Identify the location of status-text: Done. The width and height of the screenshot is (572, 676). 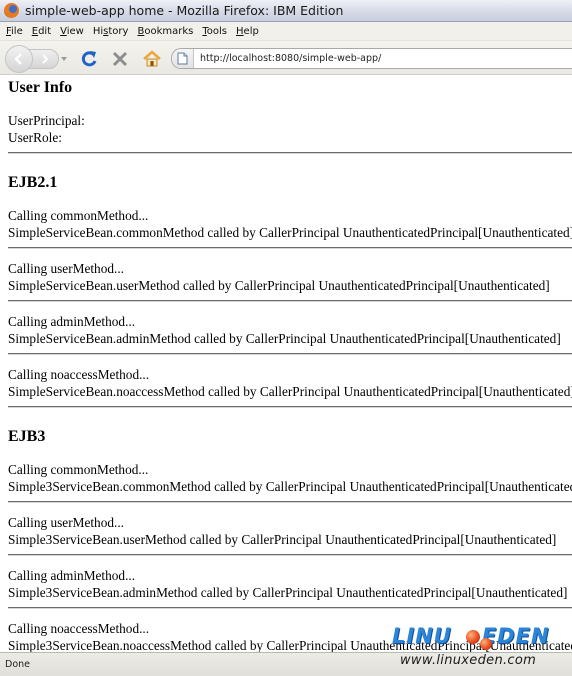
(17, 664).